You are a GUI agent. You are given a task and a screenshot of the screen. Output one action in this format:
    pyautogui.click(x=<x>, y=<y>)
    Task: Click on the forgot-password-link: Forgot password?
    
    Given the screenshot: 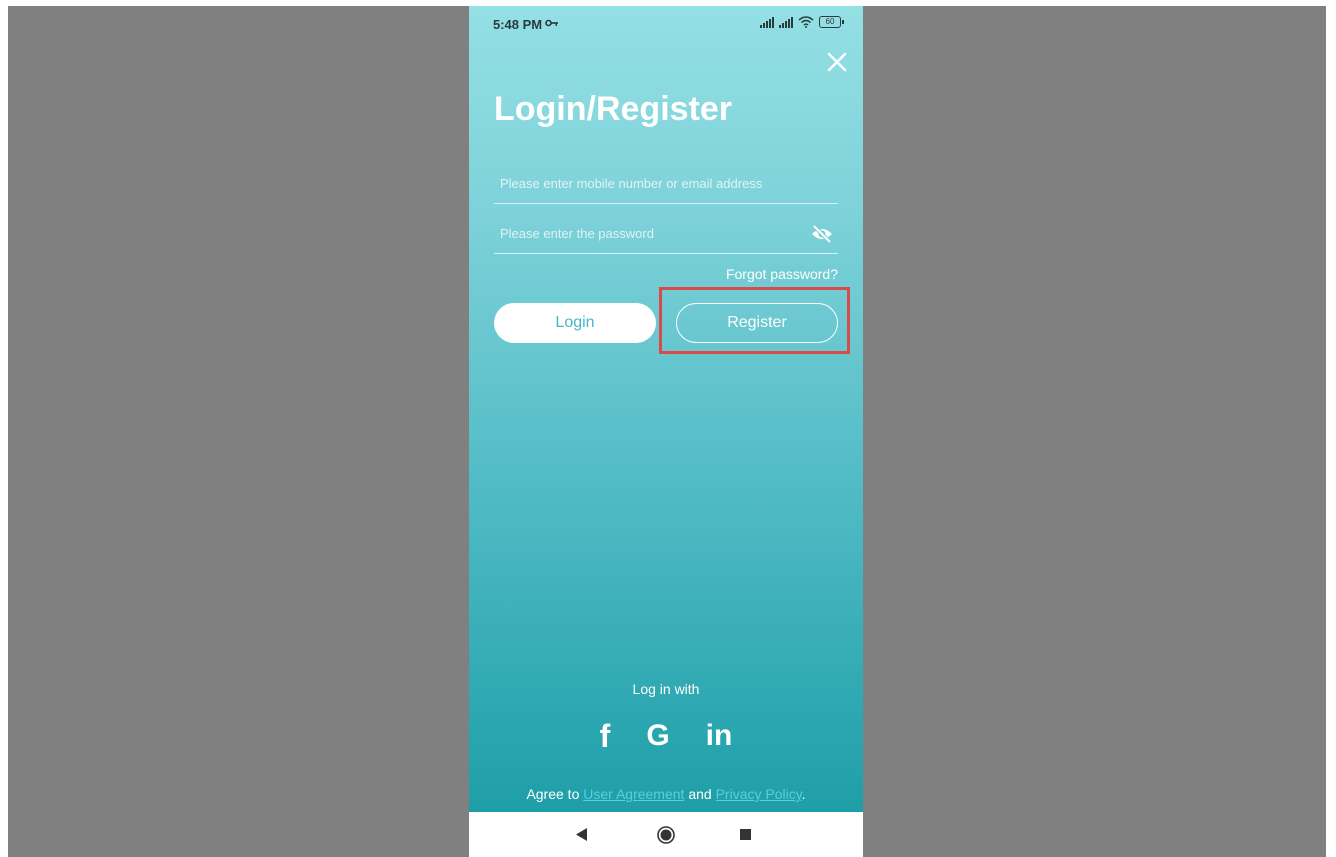 What is the action you would take?
    pyautogui.click(x=782, y=274)
    